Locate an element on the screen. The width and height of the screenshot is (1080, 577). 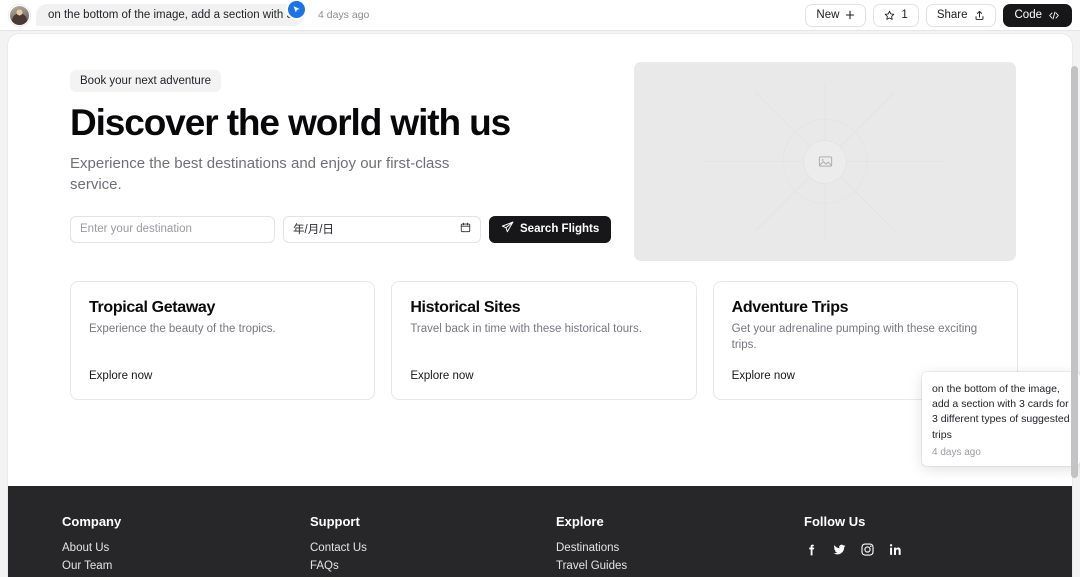
comment-popup-timestamp: 4 days ago is located at coordinates (956, 452).